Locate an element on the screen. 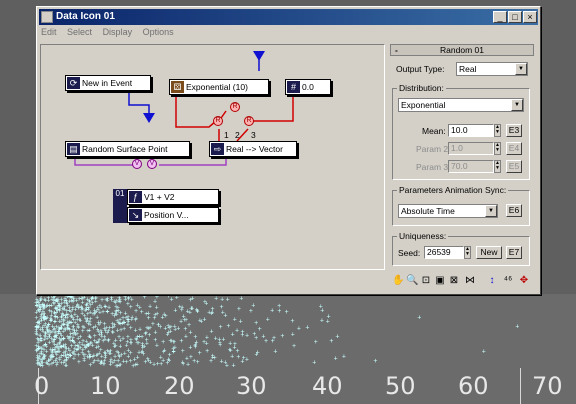 The width and height of the screenshot is (576, 404). uniqueness-label: Uniqueness: is located at coordinates (423, 236).